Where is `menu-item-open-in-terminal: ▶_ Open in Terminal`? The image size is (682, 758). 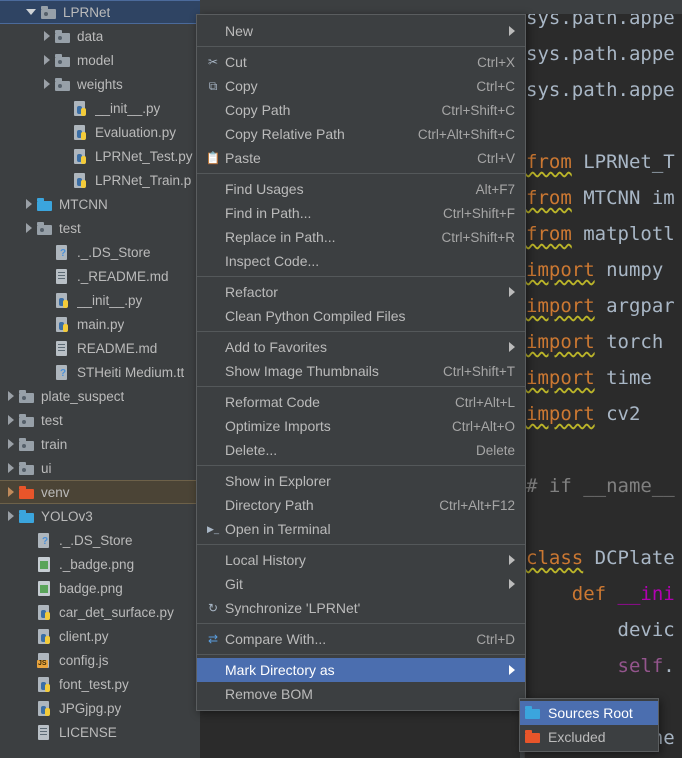
menu-item-open-in-terminal: ▶_ Open in Terminal is located at coordinates (361, 529).